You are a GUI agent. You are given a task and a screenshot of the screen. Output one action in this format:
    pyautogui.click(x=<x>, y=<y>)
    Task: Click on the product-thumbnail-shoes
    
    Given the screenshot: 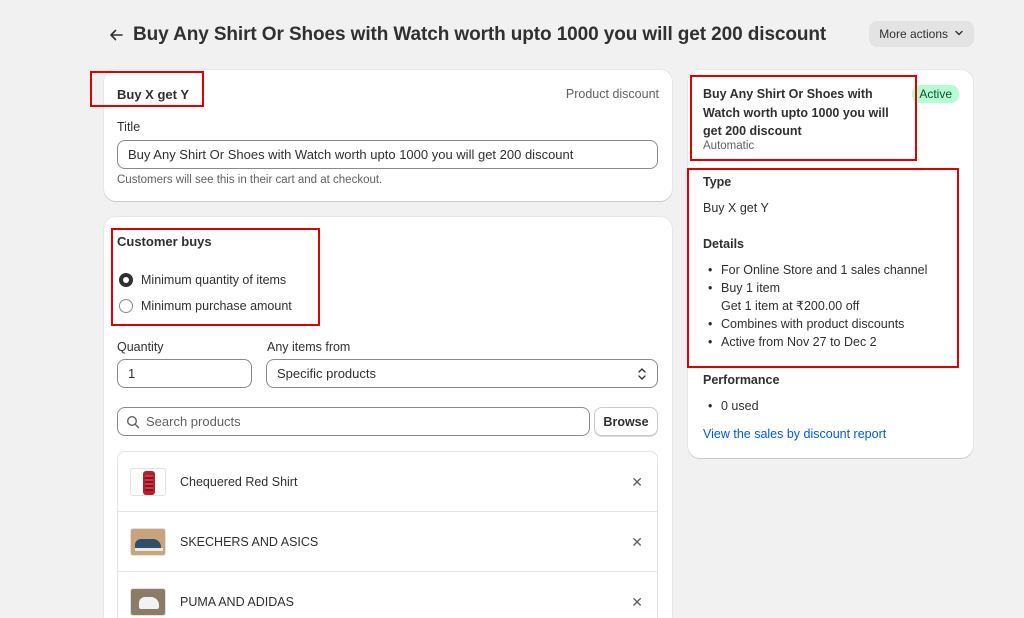 What is the action you would take?
    pyautogui.click(x=148, y=541)
    